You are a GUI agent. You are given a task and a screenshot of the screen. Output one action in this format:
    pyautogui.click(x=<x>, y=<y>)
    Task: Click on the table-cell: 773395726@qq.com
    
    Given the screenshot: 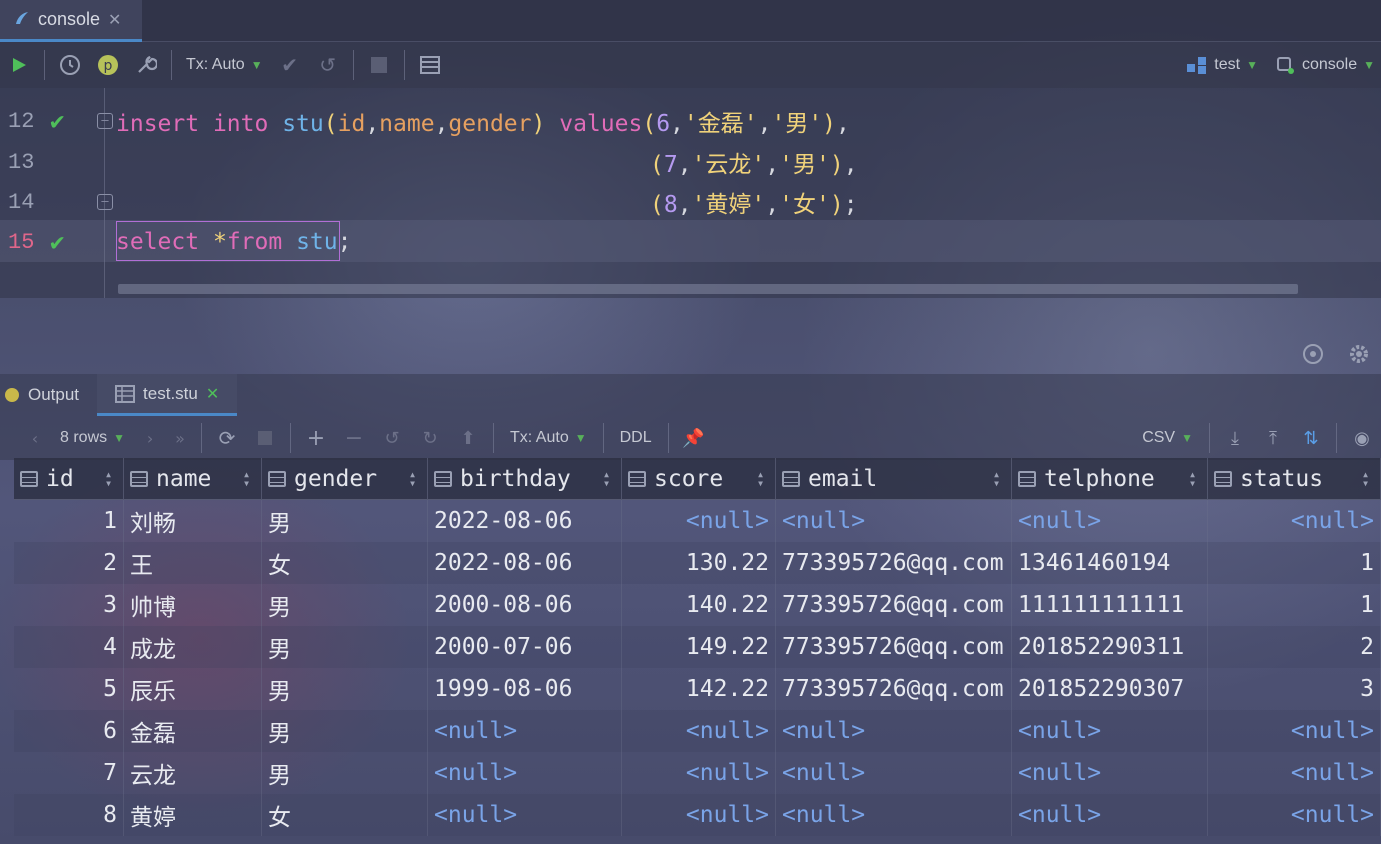 What is the action you would take?
    pyautogui.click(x=894, y=647)
    